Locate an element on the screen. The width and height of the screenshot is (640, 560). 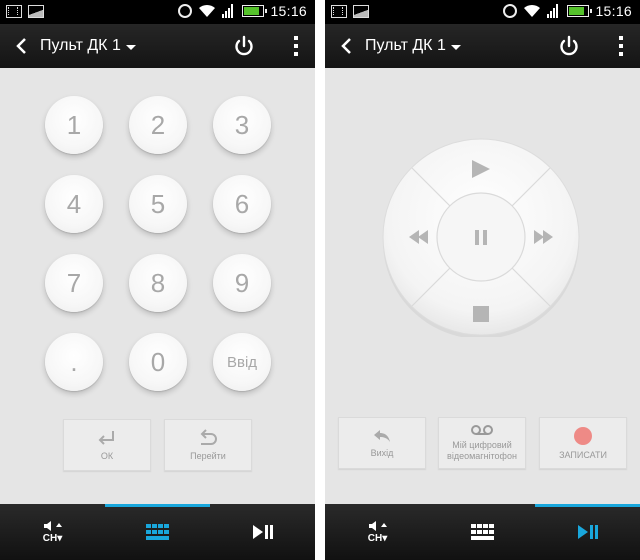
pause-button is located at coordinates (481, 237).